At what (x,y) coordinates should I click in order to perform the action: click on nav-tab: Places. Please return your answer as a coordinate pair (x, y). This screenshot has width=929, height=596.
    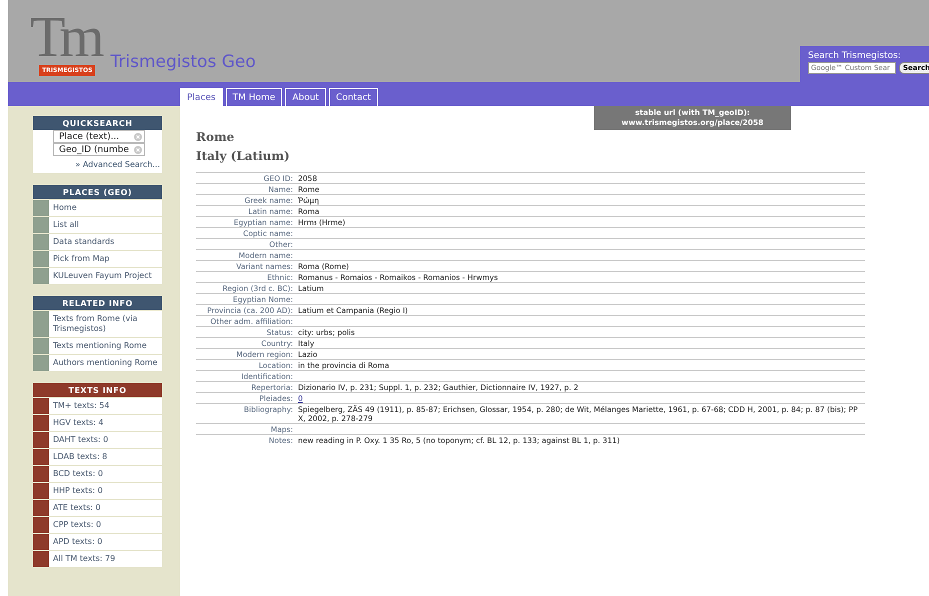
    Looking at the image, I should click on (201, 97).